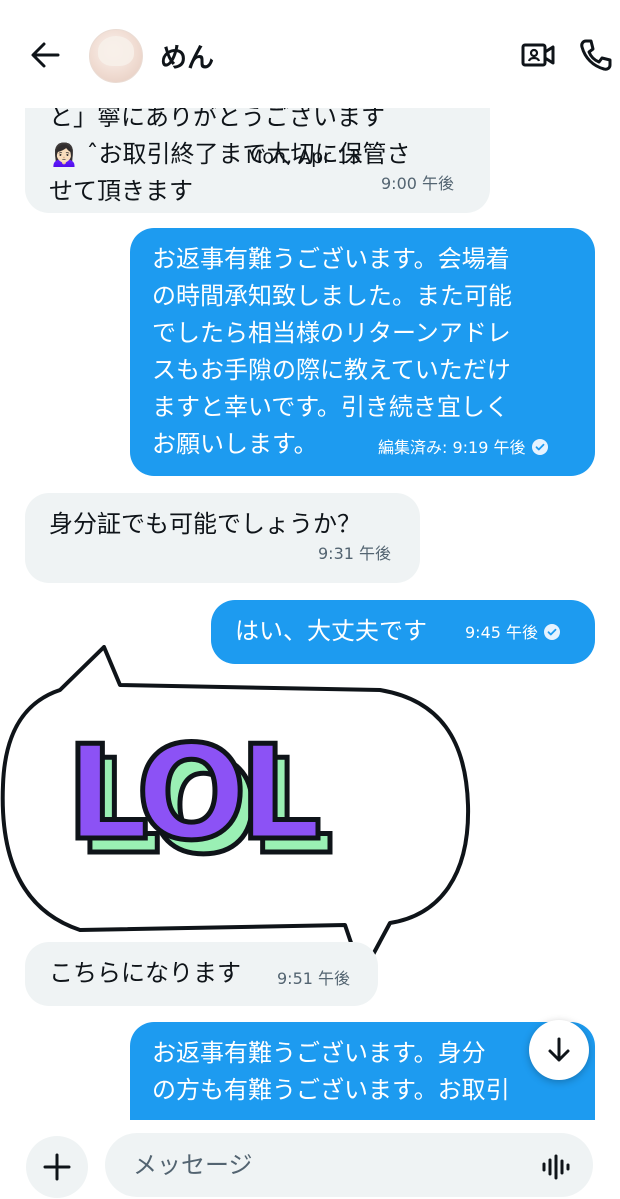 The width and height of the screenshot is (620, 1199). I want to click on message-time: 9:45 午後, so click(513, 633).